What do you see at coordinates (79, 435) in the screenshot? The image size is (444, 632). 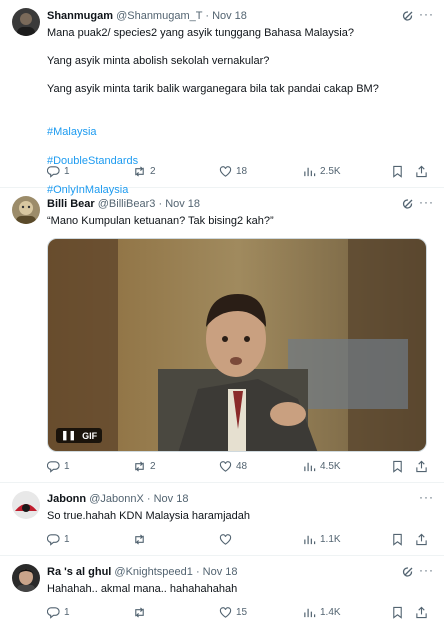 I see `gif-badge: ❚❚ GIF` at bounding box center [79, 435].